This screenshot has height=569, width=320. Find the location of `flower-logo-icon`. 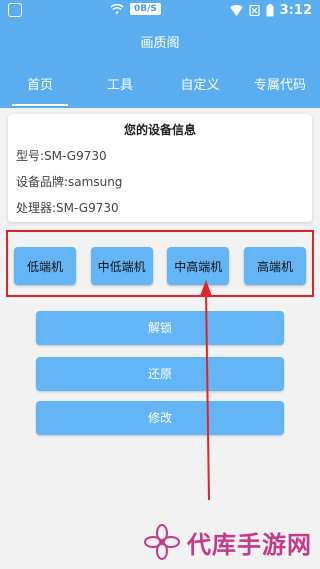

flower-logo-icon is located at coordinates (162, 542).